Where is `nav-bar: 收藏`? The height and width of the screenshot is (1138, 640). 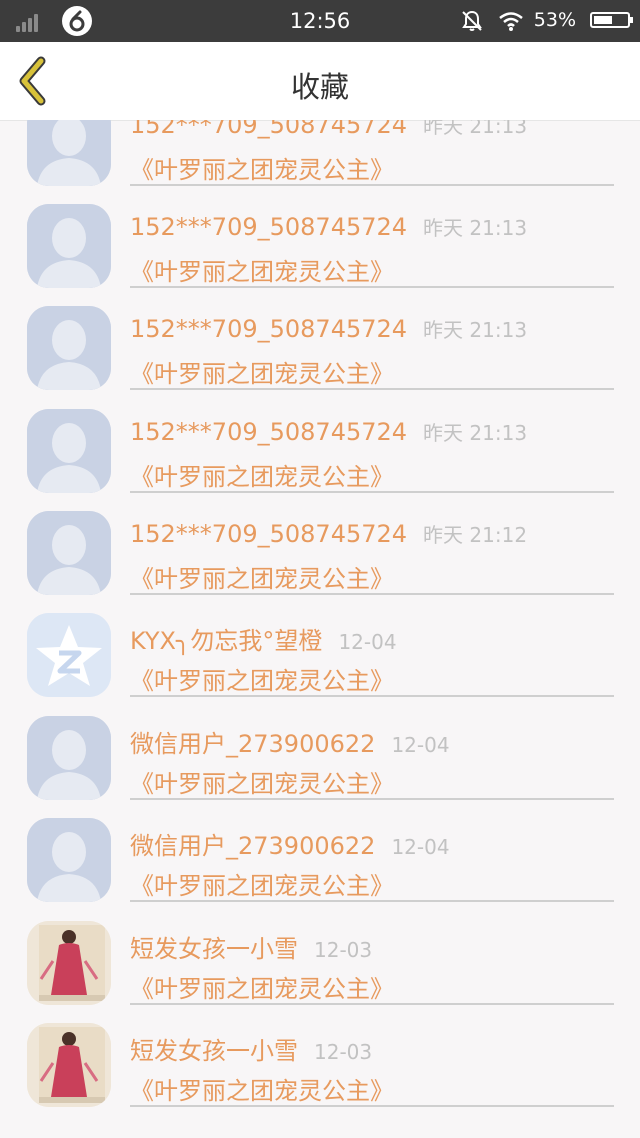 nav-bar: 收藏 is located at coordinates (320, 81).